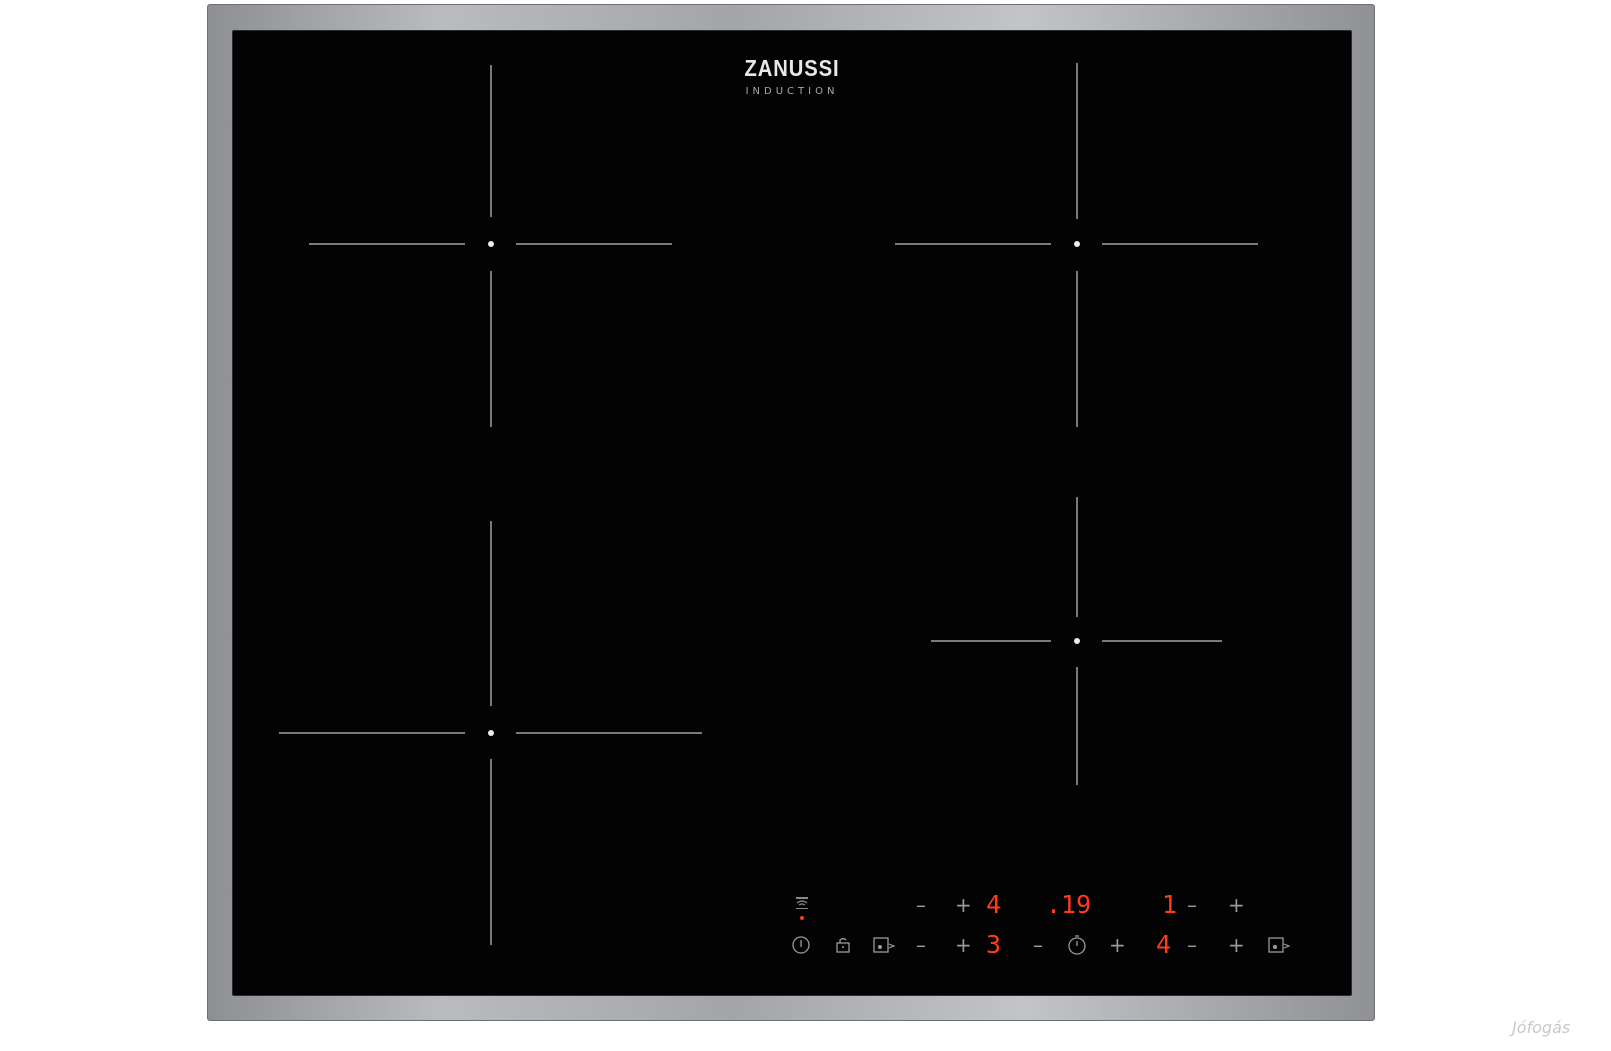  What do you see at coordinates (1170, 904) in the screenshot?
I see `zone-top-right-power-display: 1` at bounding box center [1170, 904].